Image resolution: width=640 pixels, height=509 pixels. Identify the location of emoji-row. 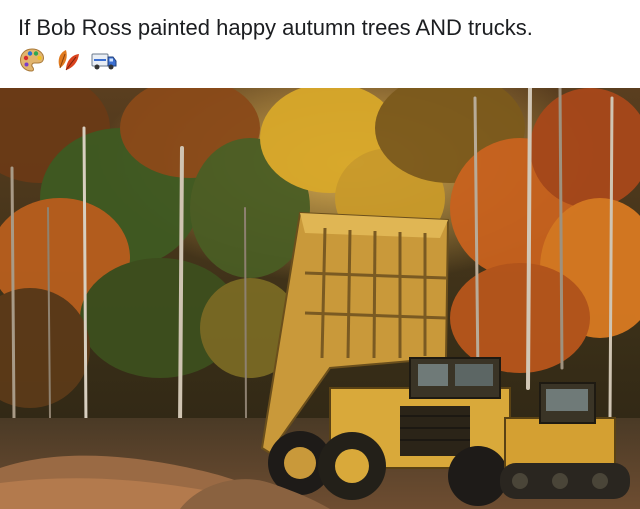
(68, 60).